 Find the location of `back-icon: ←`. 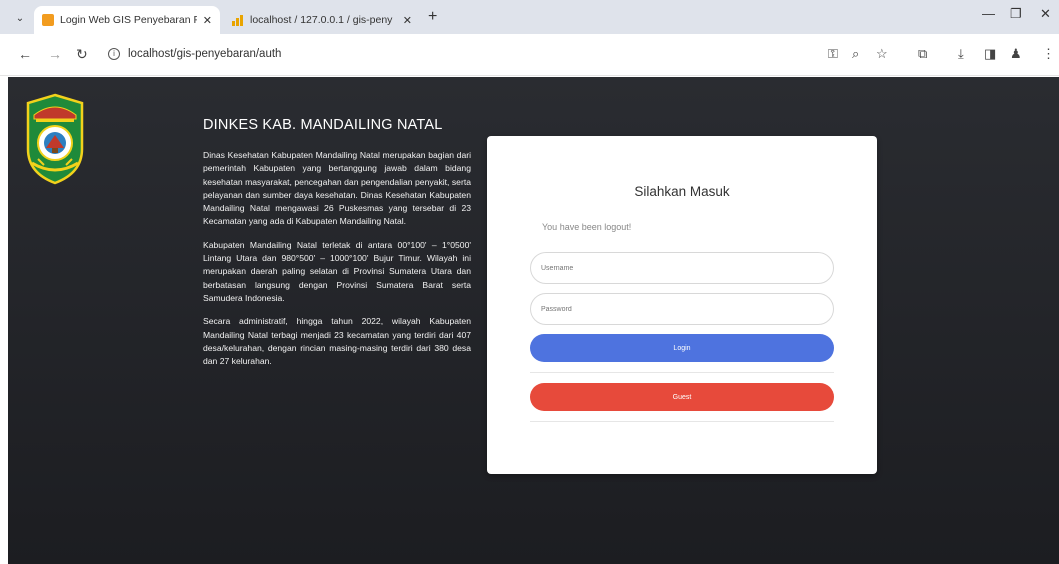

back-icon: ← is located at coordinates (25, 54).